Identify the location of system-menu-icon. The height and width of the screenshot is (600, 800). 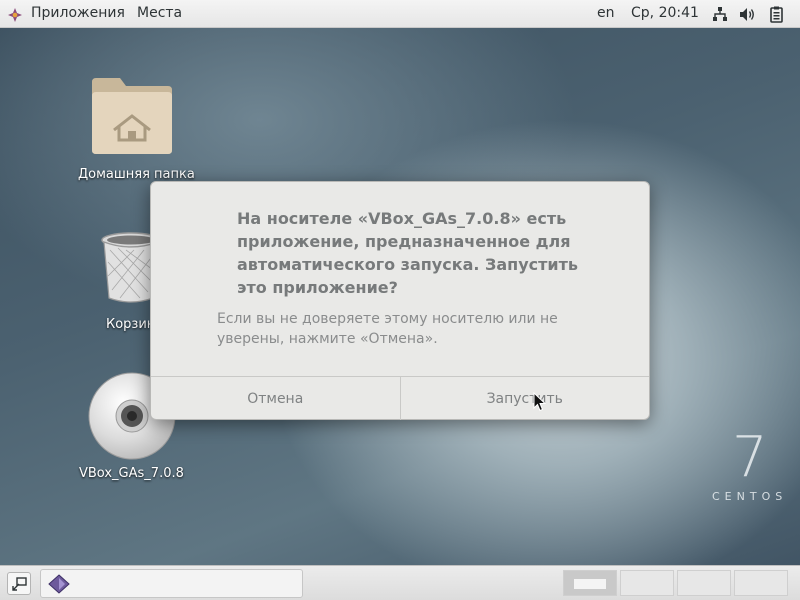
(776, 14).